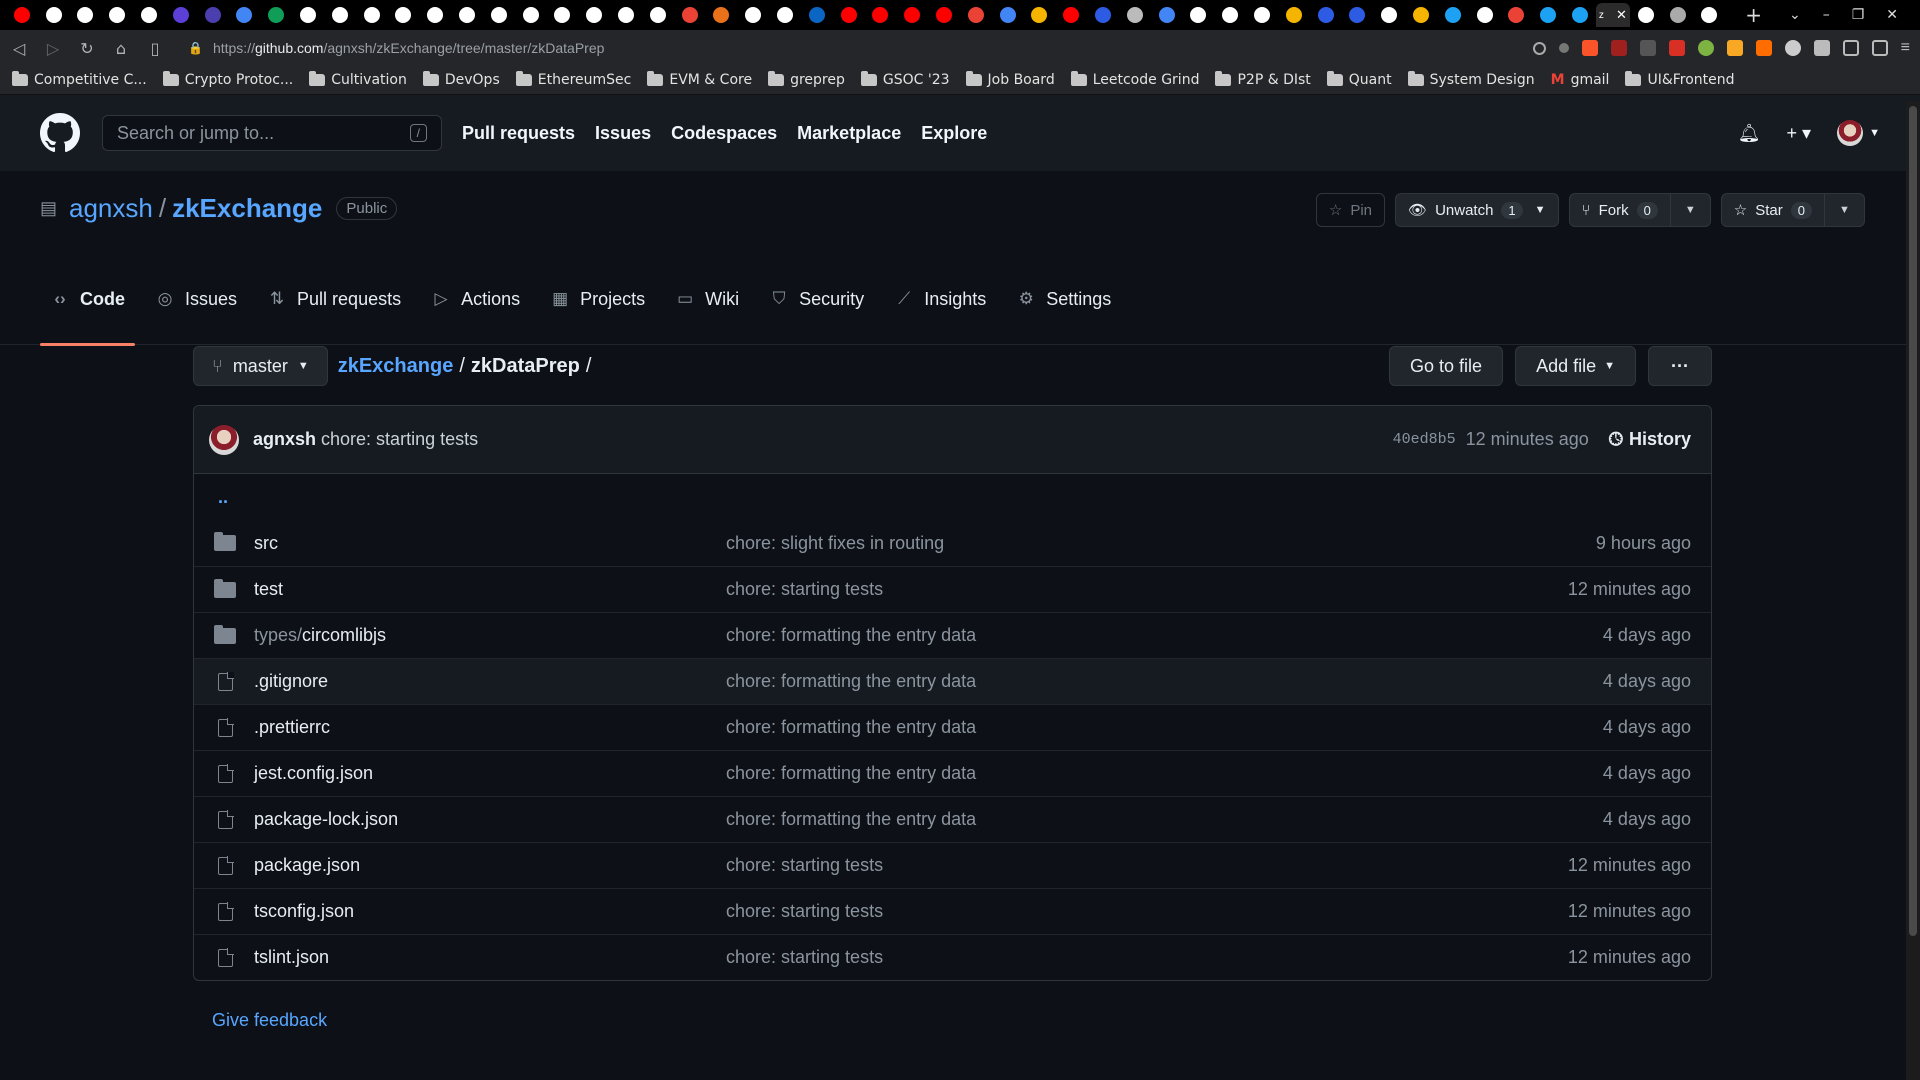 This screenshot has width=1920, height=1080. What do you see at coordinates (1424, 439) in the screenshot?
I see `commit-sha-link: 40ed8b5` at bounding box center [1424, 439].